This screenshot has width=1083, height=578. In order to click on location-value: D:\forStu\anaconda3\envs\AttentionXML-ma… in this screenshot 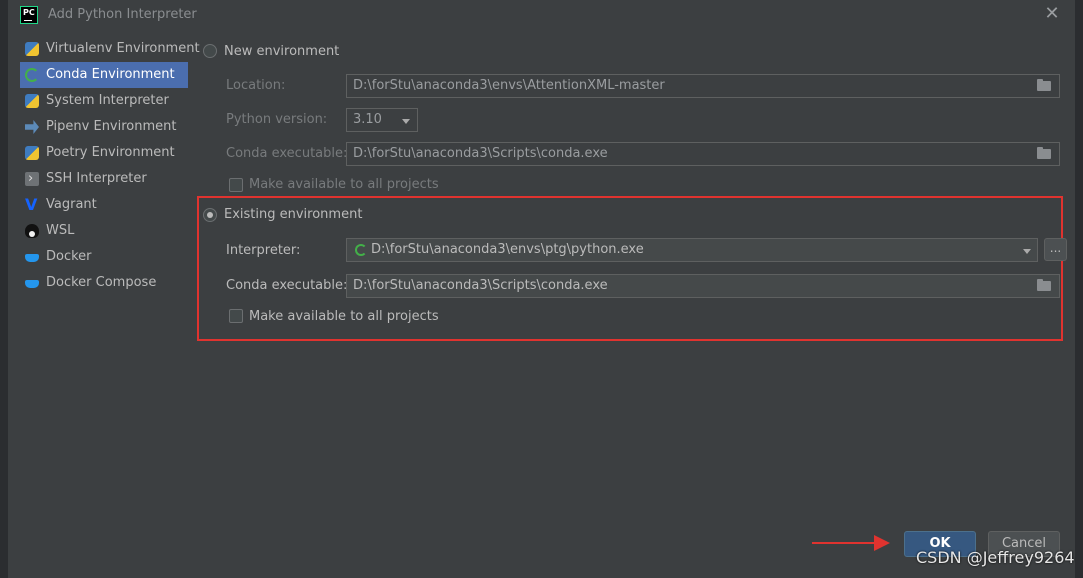, I will do `click(509, 85)`.